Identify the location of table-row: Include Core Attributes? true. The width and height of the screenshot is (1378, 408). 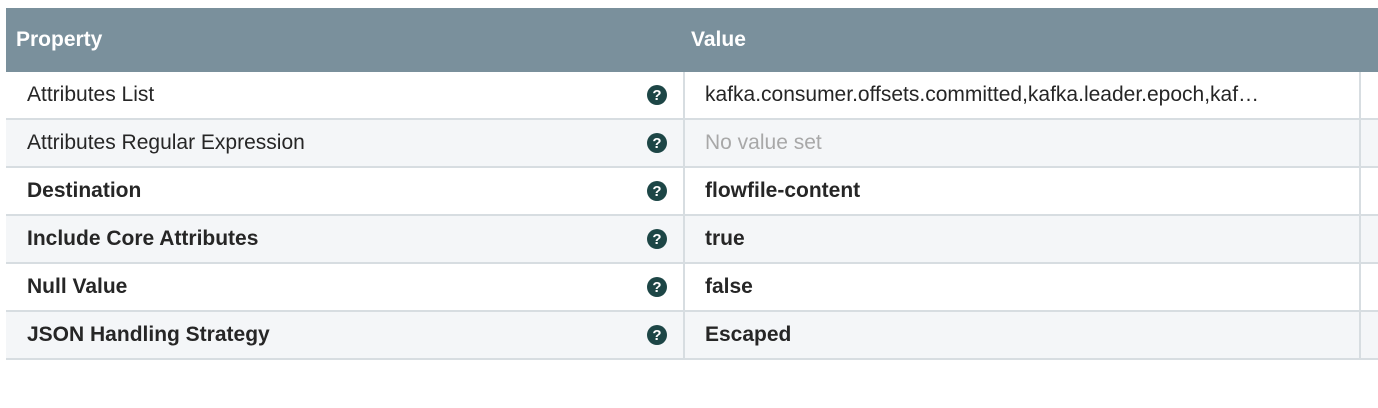
(692, 240).